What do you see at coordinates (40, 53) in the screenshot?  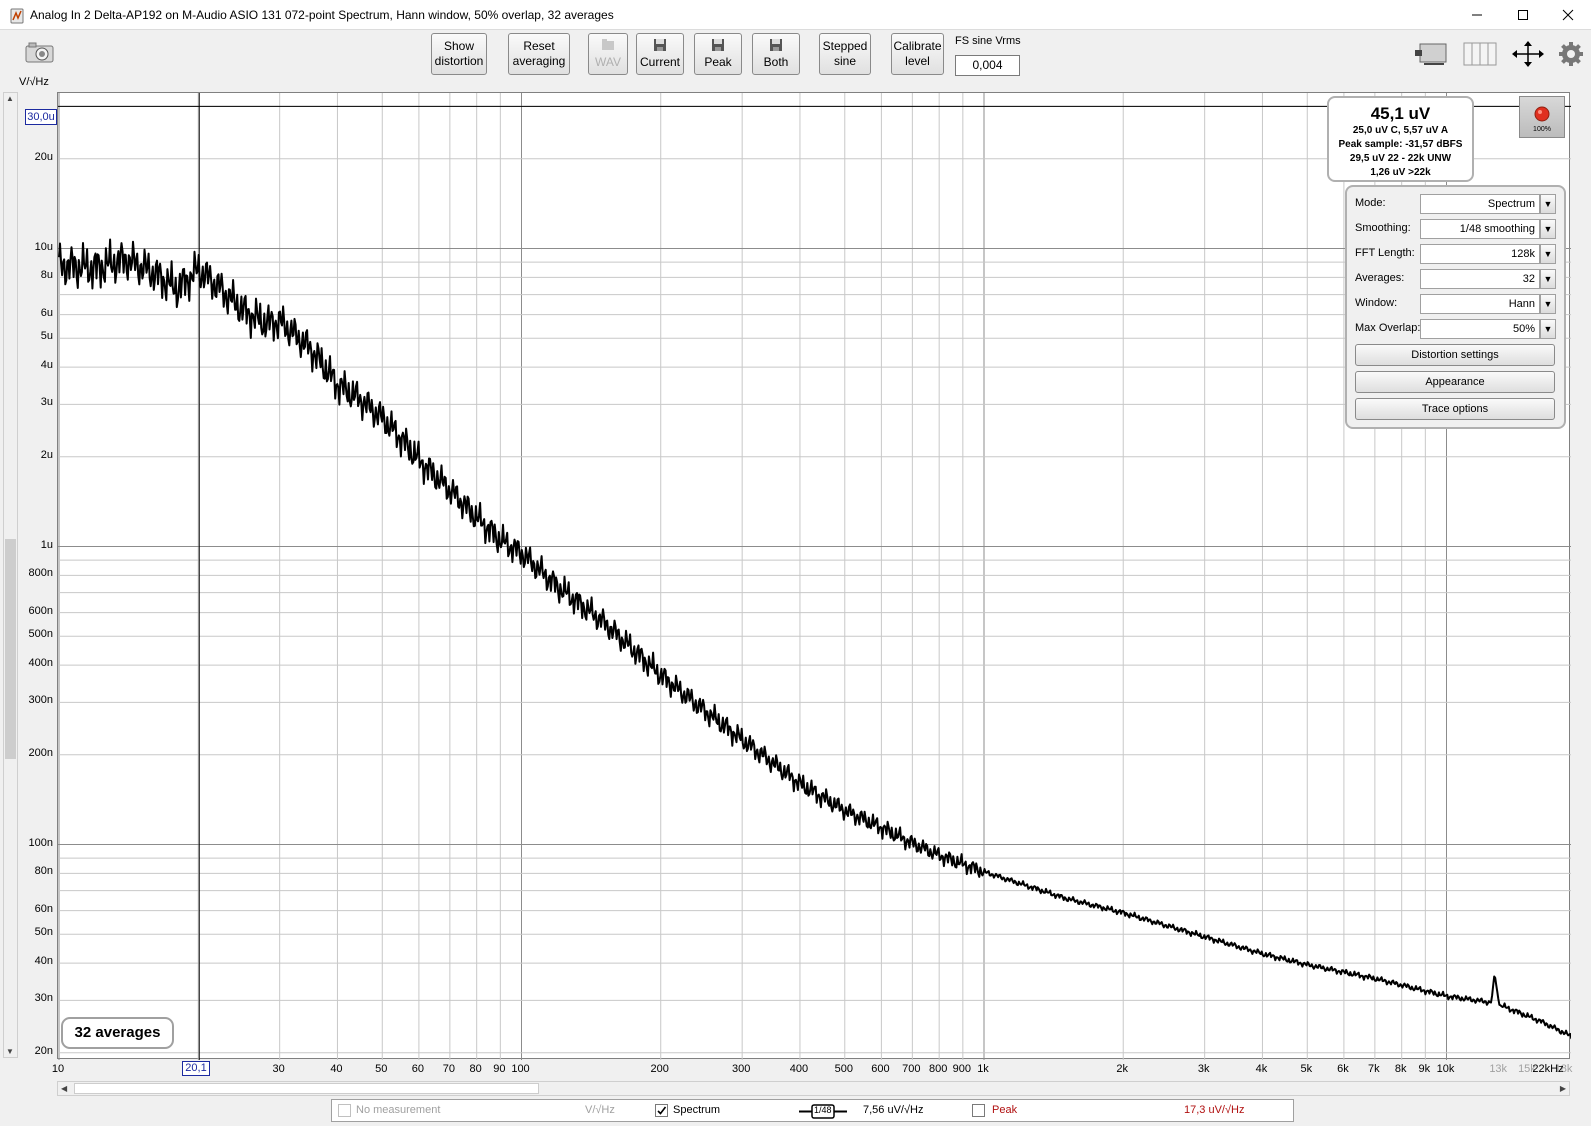 I see `camera-icon` at bounding box center [40, 53].